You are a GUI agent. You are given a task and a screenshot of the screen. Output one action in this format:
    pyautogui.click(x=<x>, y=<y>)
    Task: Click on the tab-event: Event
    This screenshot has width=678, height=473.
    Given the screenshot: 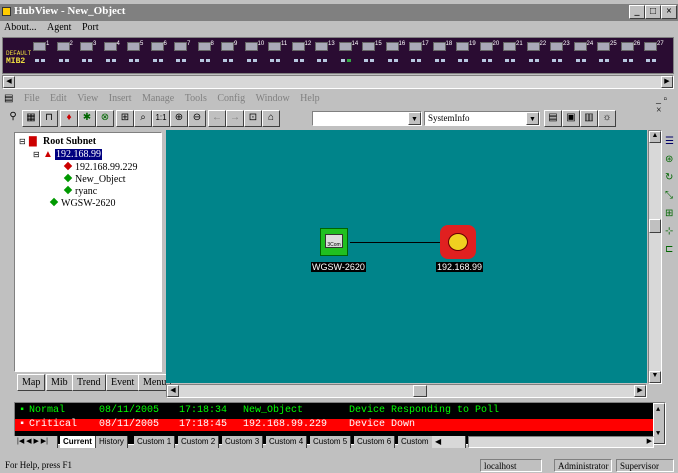 What is the action you would take?
    pyautogui.click(x=123, y=382)
    